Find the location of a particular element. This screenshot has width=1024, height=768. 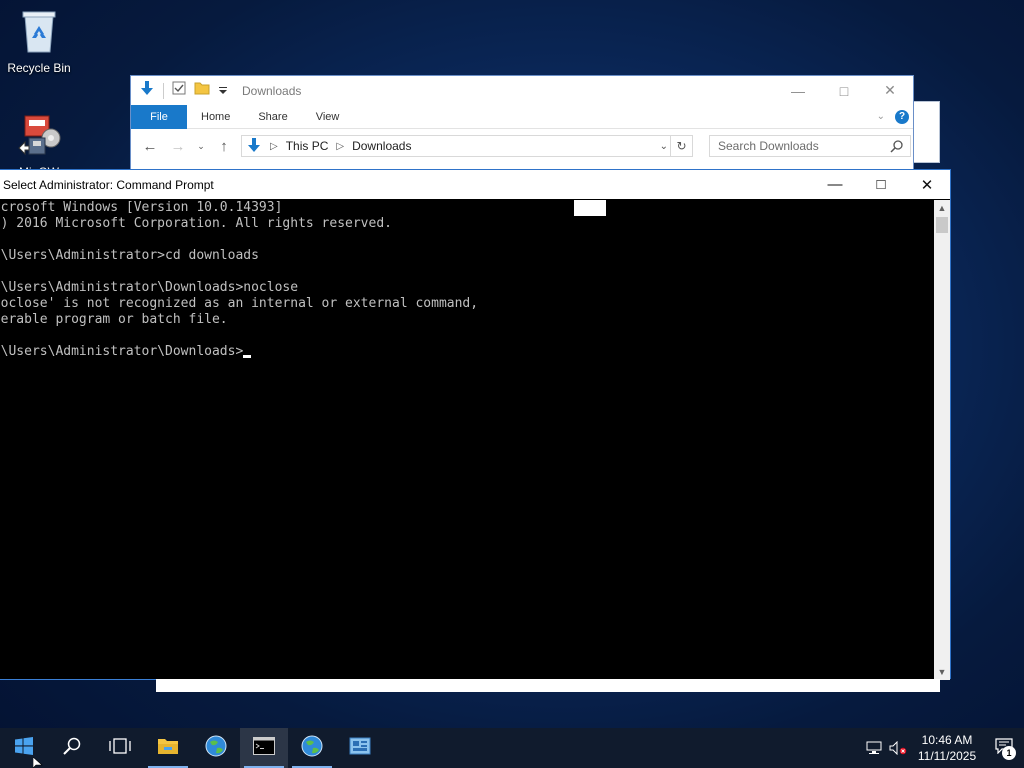

horizontal-scrollbar is located at coordinates (548, 685).